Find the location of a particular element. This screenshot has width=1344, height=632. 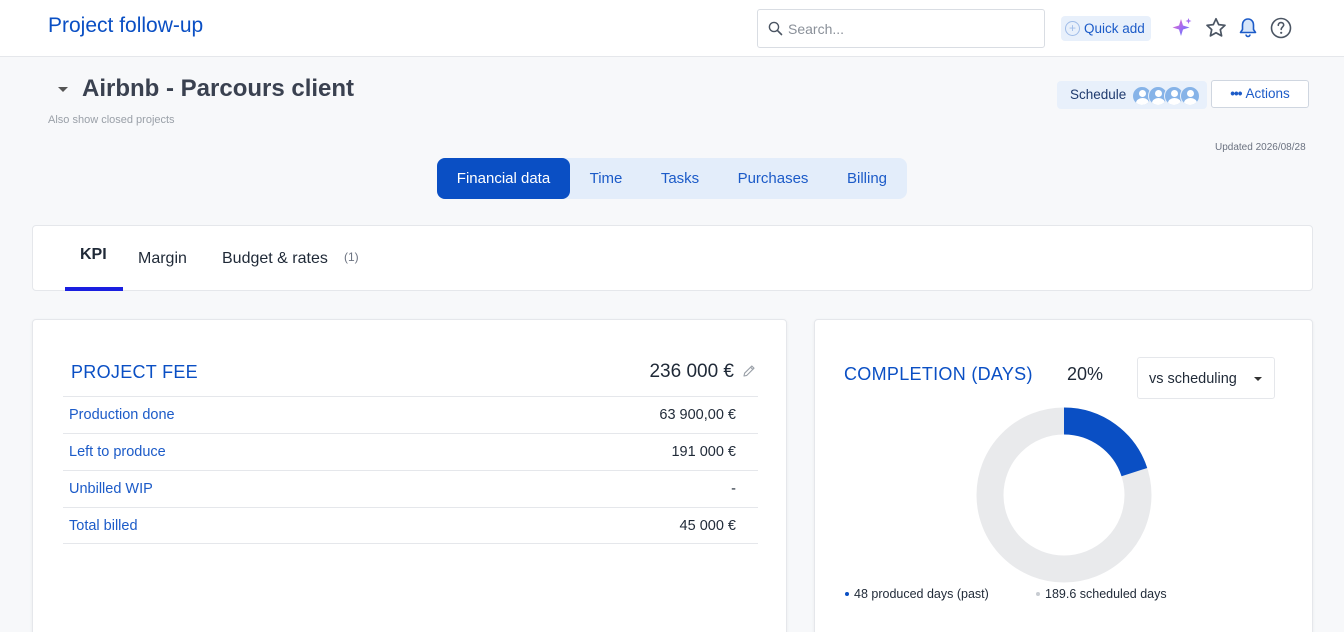

schedule-button: Schedule is located at coordinates (1132, 95).